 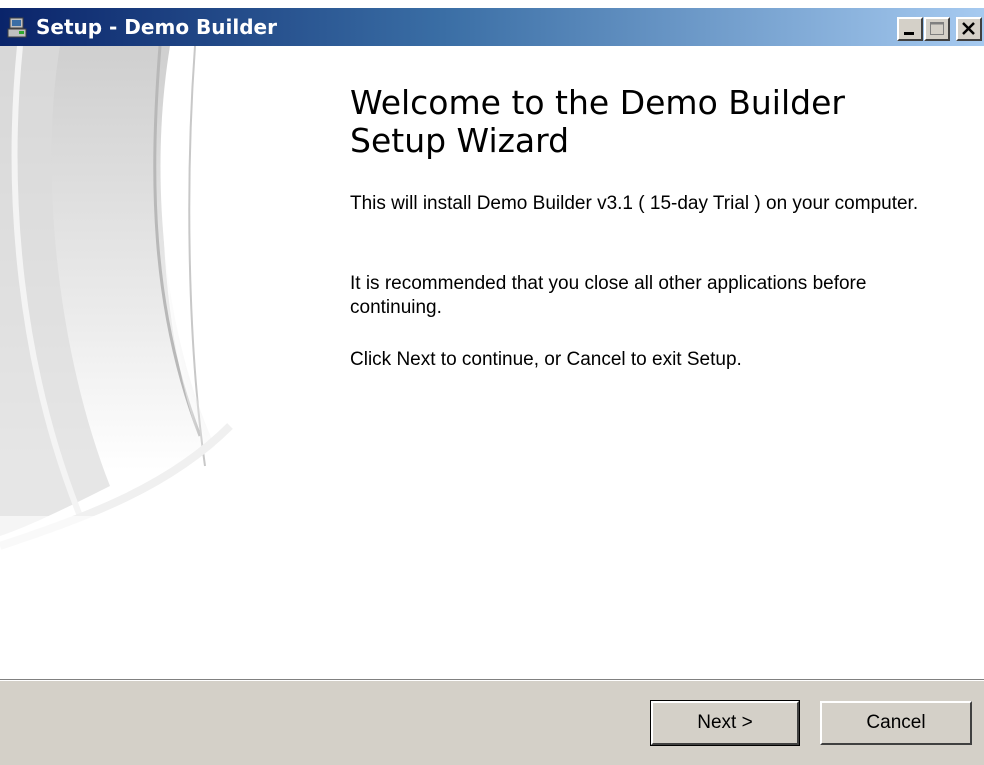 I want to click on cancel-button: Cancel, so click(x=896, y=723).